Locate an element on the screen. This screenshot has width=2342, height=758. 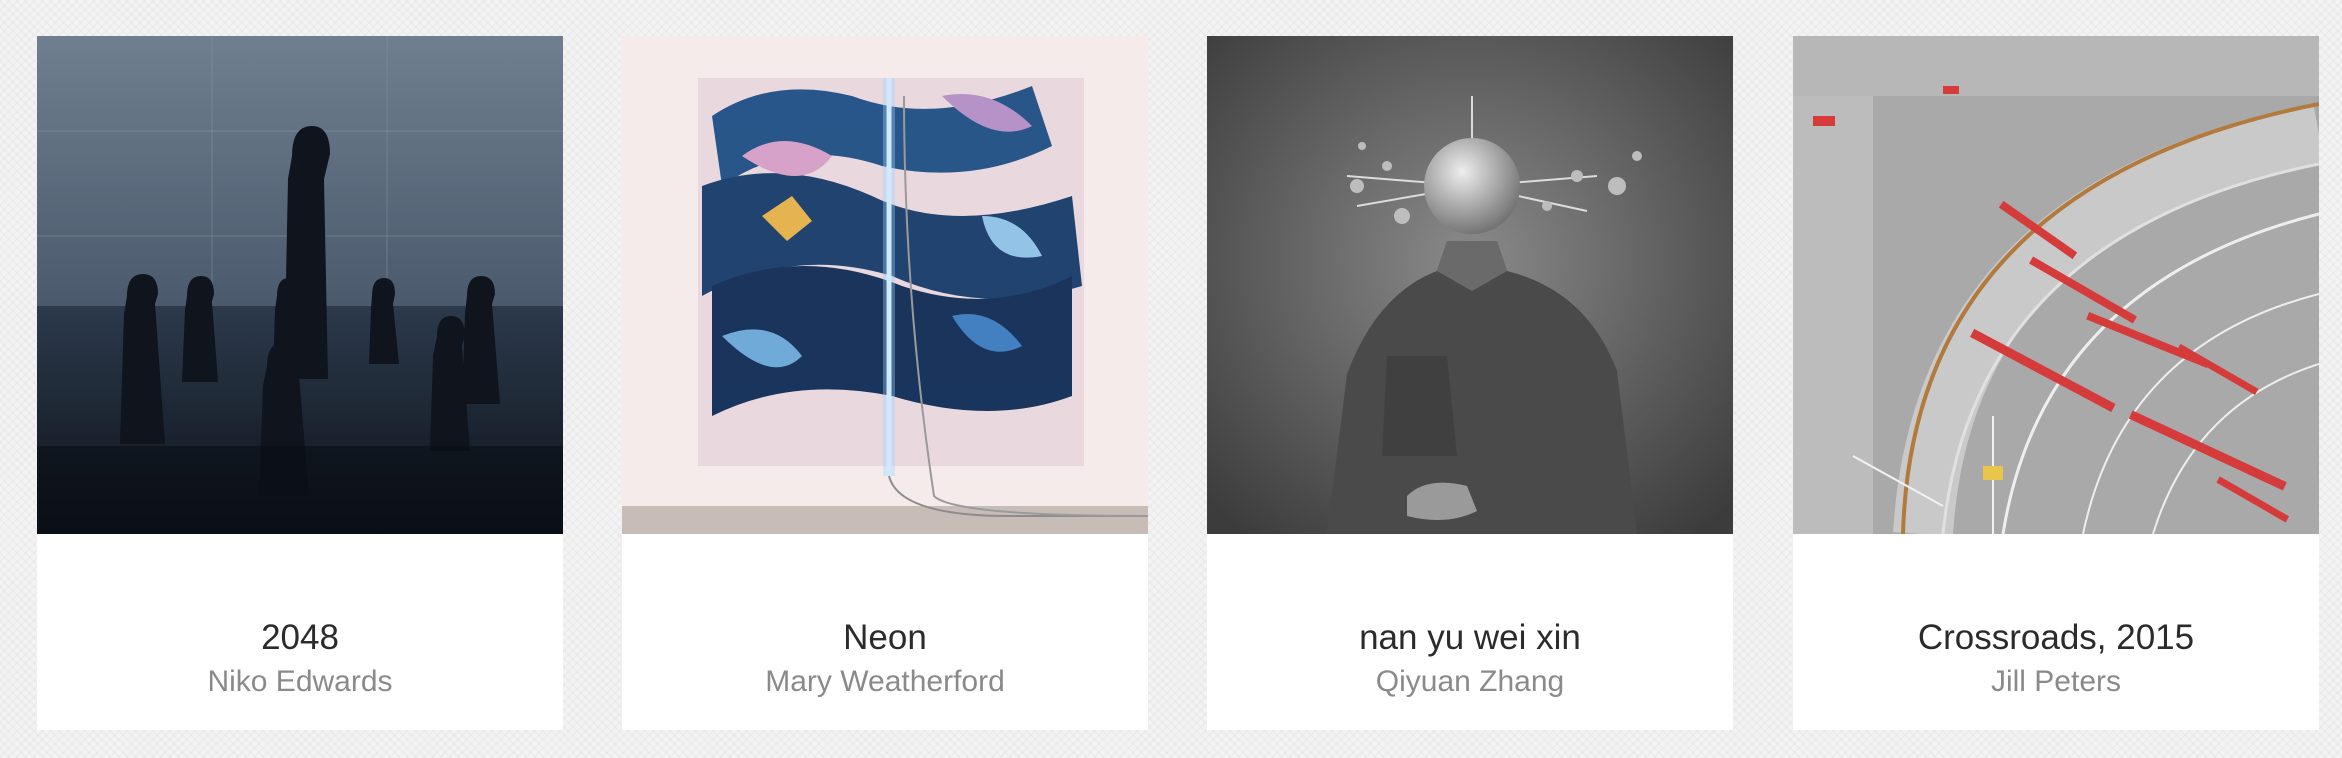
artwork-image-aerial-crossroads is located at coordinates (2056, 285).